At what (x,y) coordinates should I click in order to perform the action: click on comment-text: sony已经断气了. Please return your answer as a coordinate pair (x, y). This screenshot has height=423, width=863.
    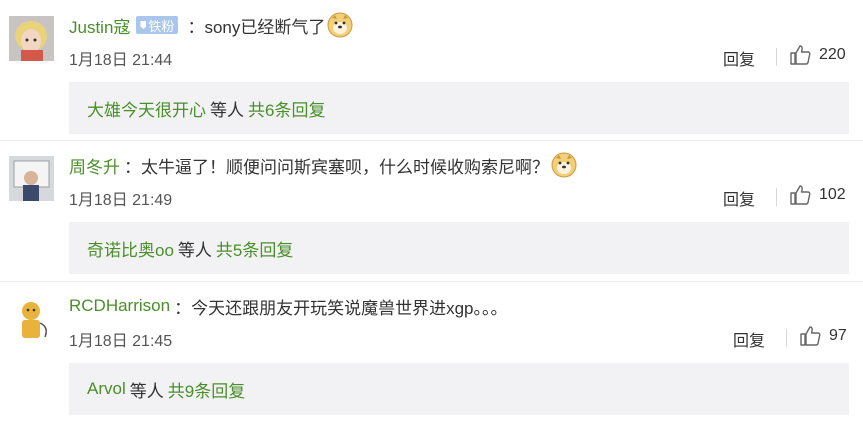
    Looking at the image, I should click on (265, 27).